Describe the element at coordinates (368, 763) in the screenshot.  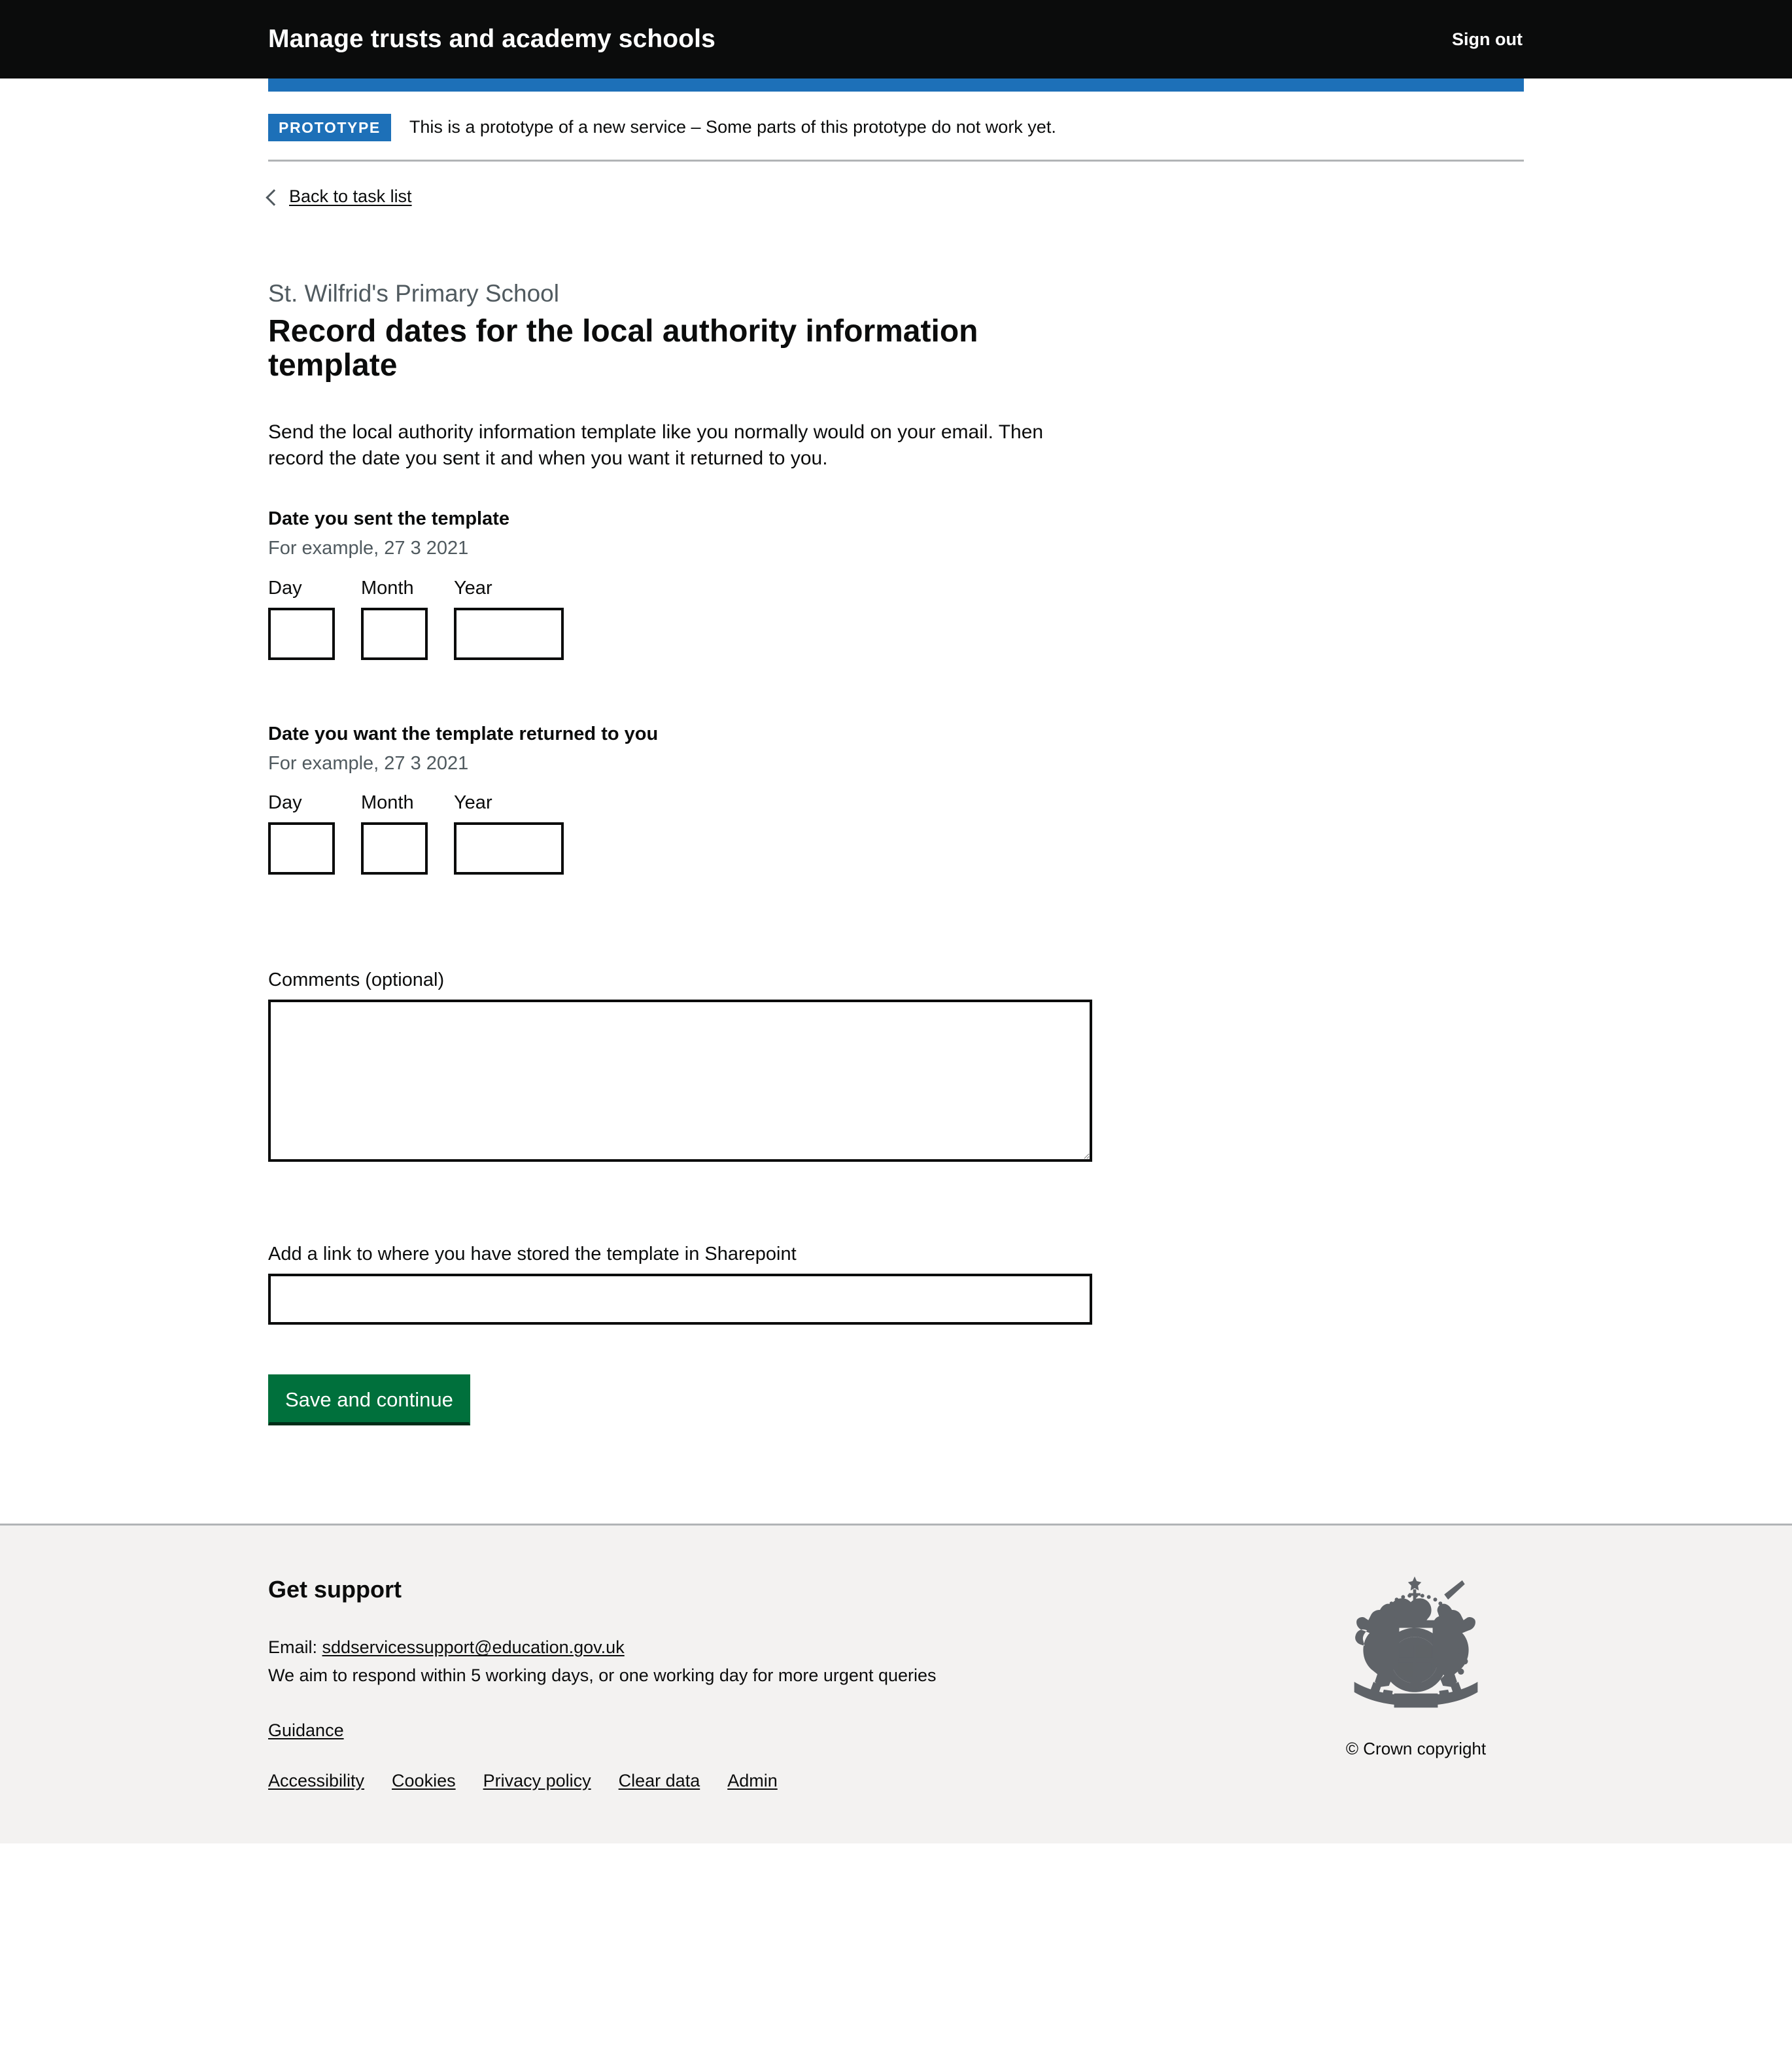
I see `date-returned-hint: For example, 27 3 2021` at that location.